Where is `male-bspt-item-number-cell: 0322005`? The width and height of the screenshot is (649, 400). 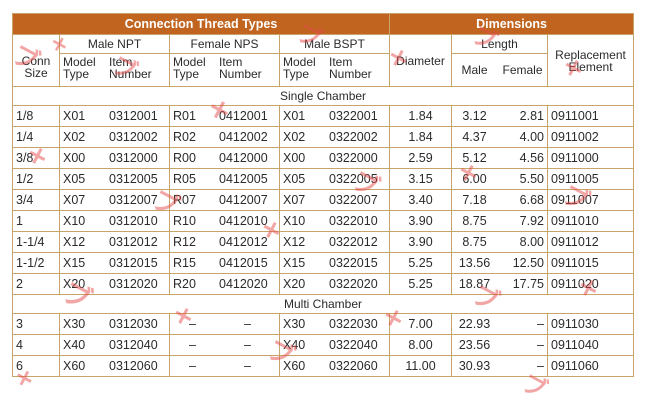 male-bspt-item-number-cell: 0322005 is located at coordinates (357, 179).